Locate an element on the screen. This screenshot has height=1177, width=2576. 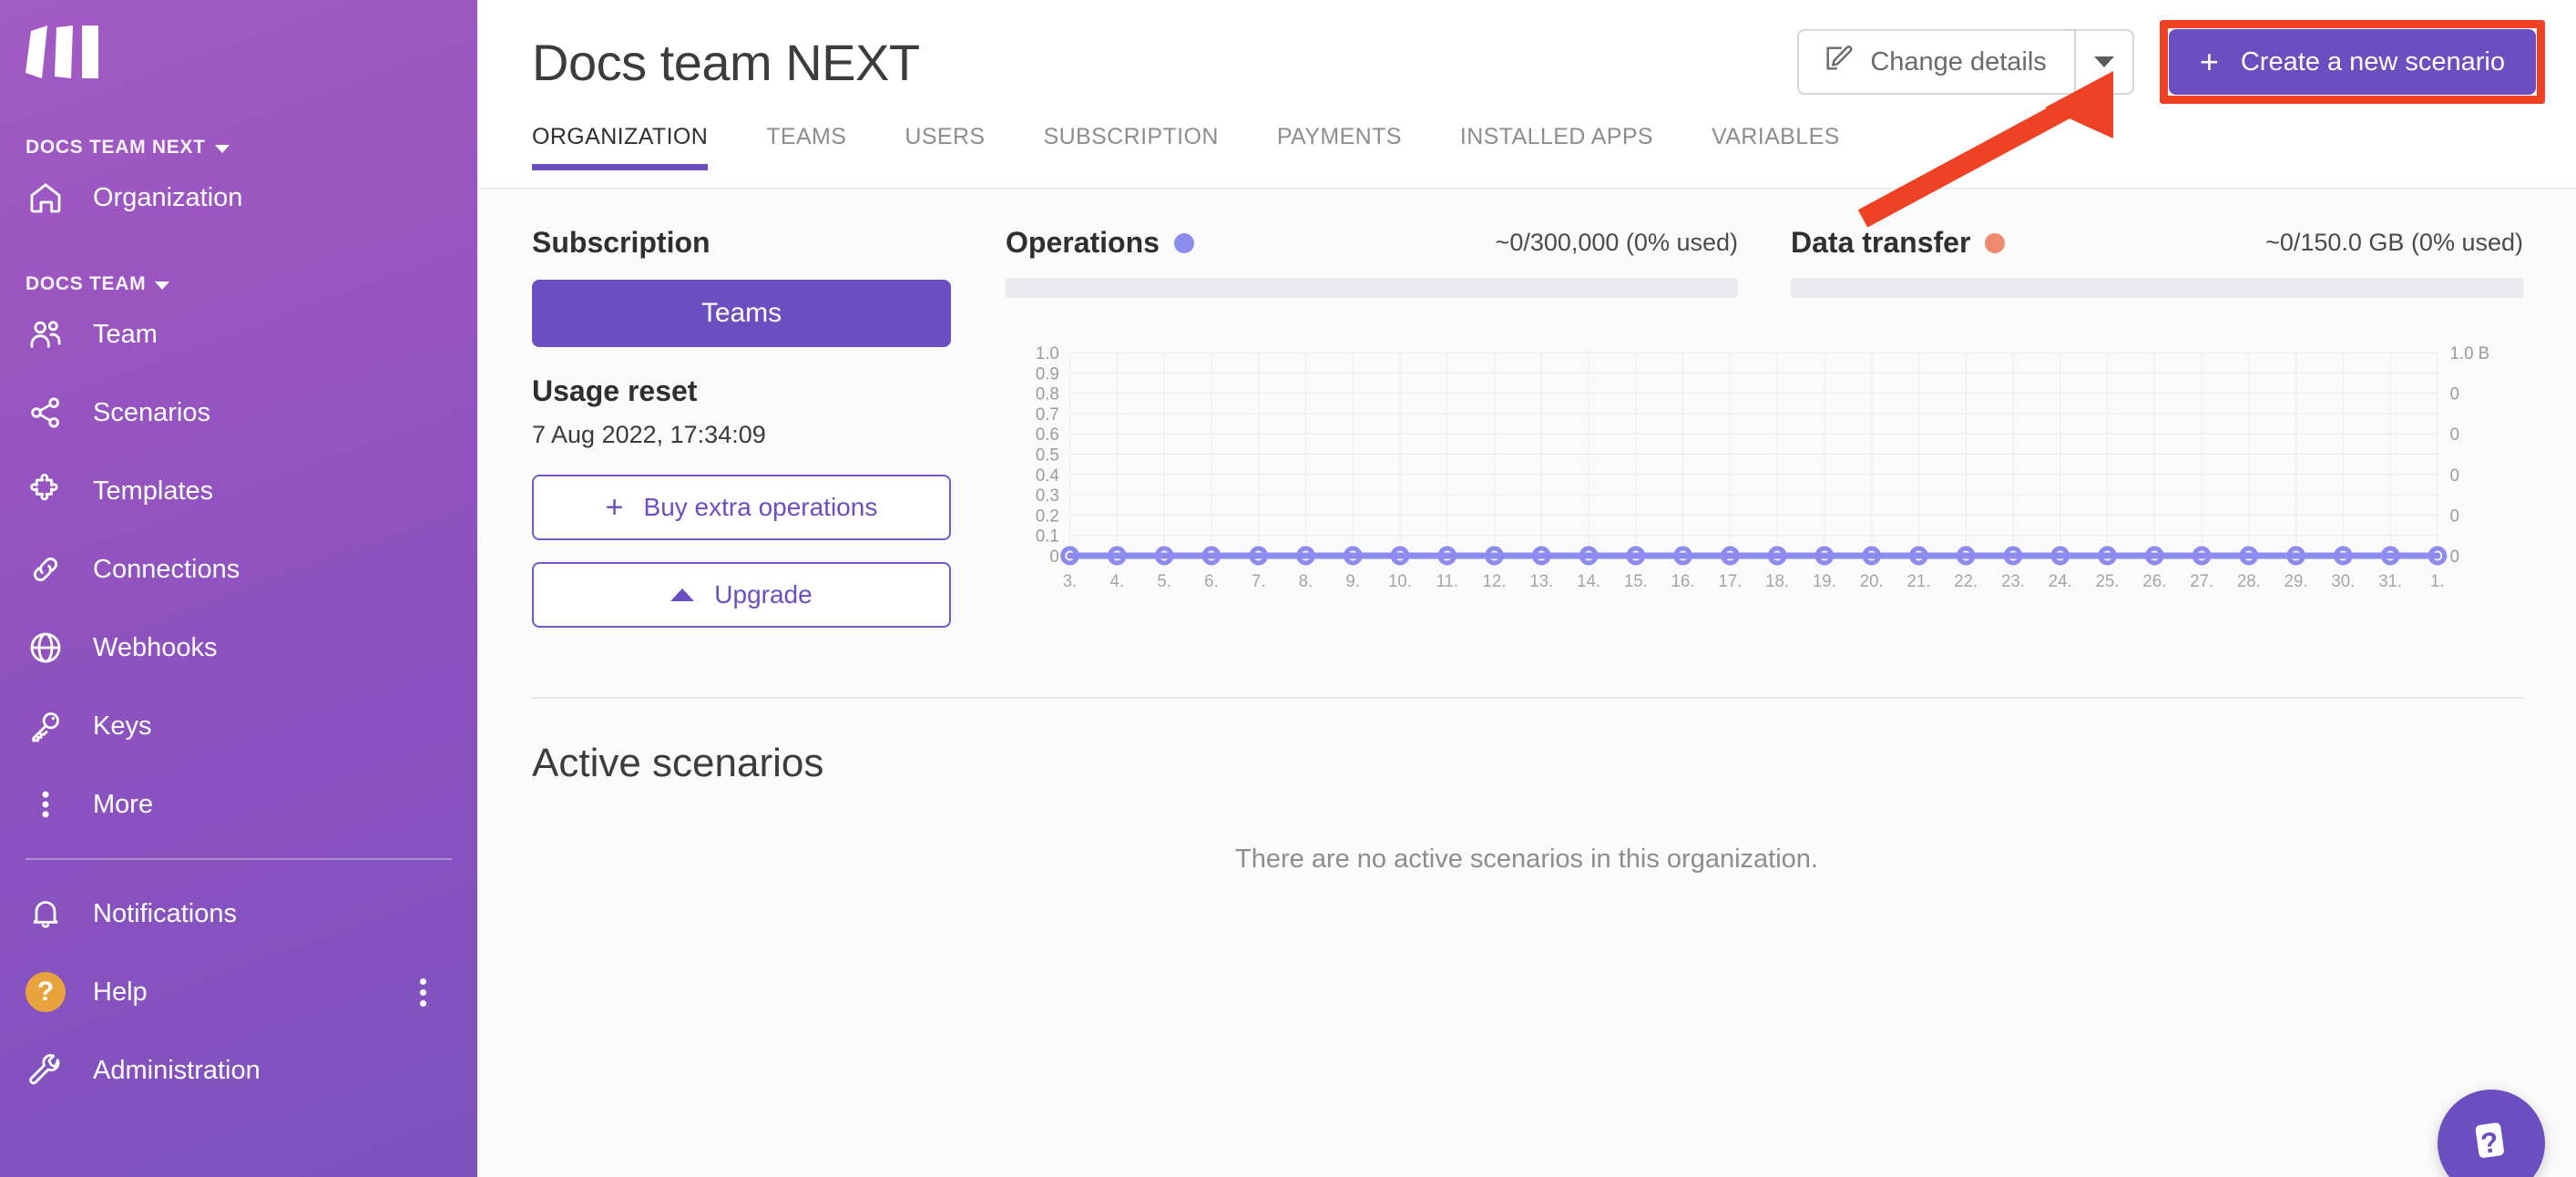
org-switcher-label: DOCS TEAM NEXT is located at coordinates (116, 147).